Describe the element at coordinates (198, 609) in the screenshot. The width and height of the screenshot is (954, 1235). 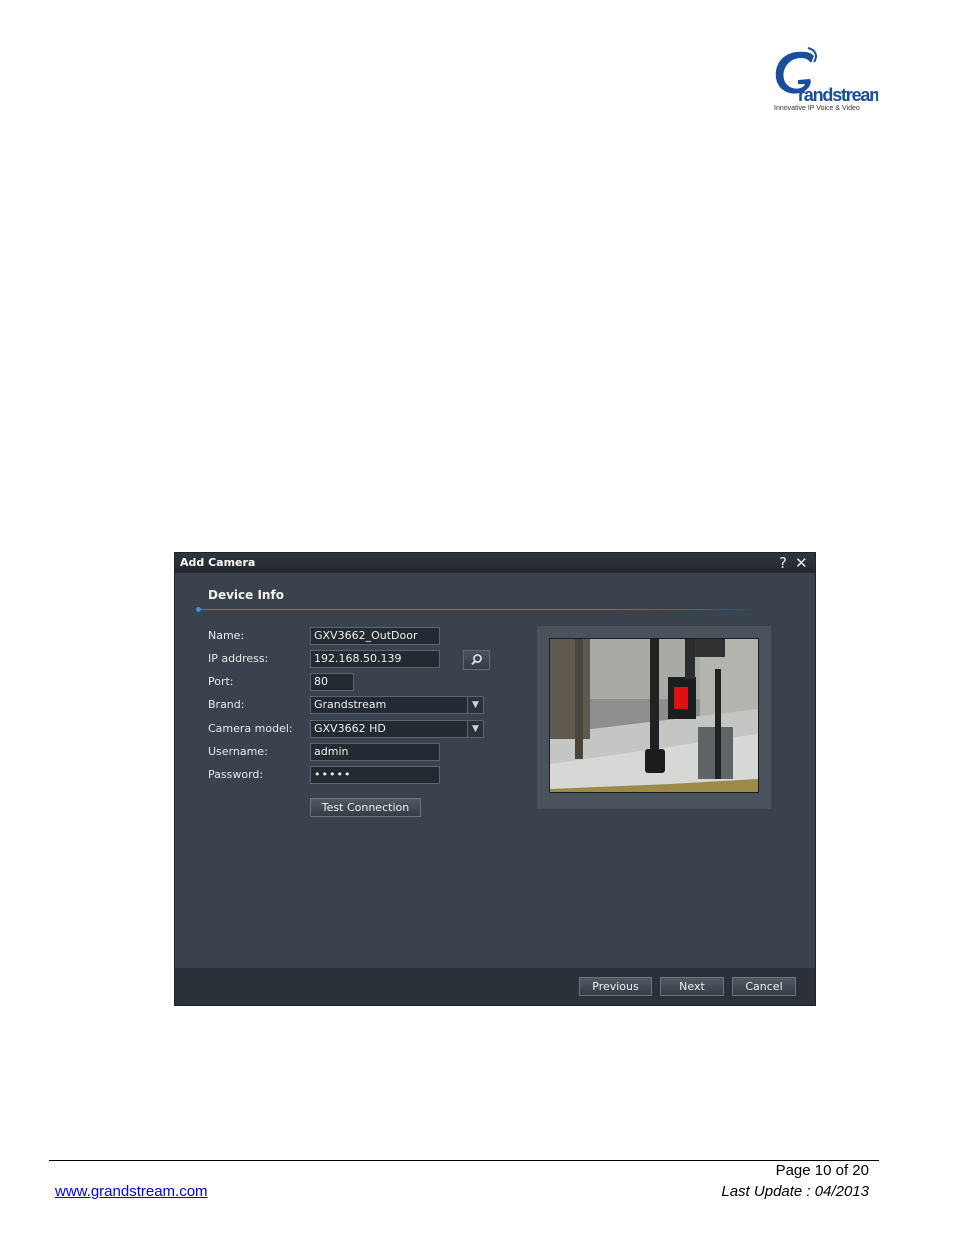
I see `section-indicator` at that location.